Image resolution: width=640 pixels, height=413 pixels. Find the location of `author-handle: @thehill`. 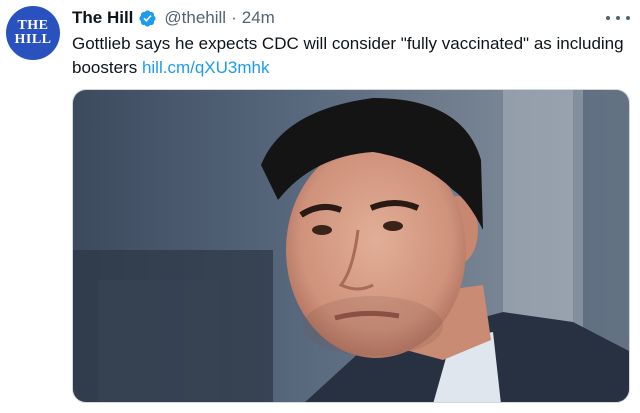

author-handle: @thehill is located at coordinates (195, 18).